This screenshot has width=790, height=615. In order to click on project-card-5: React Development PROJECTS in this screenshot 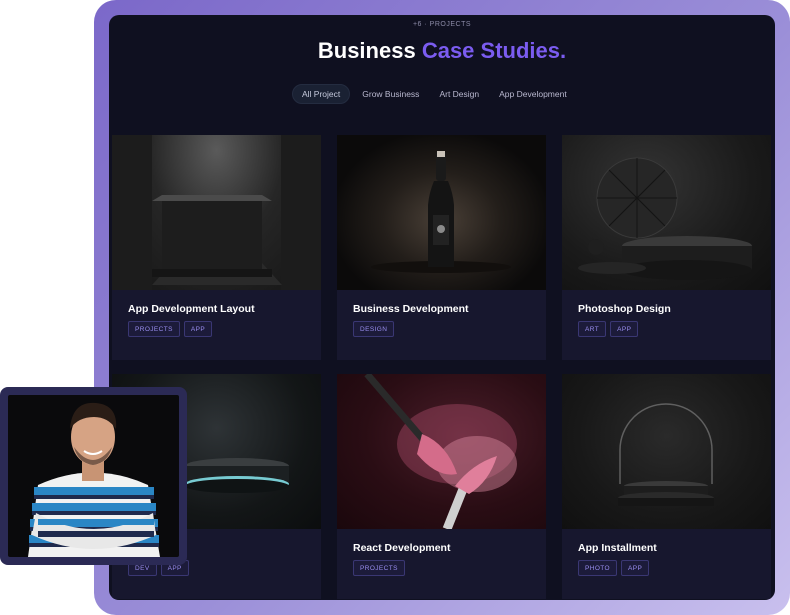, I will do `click(441, 486)`.